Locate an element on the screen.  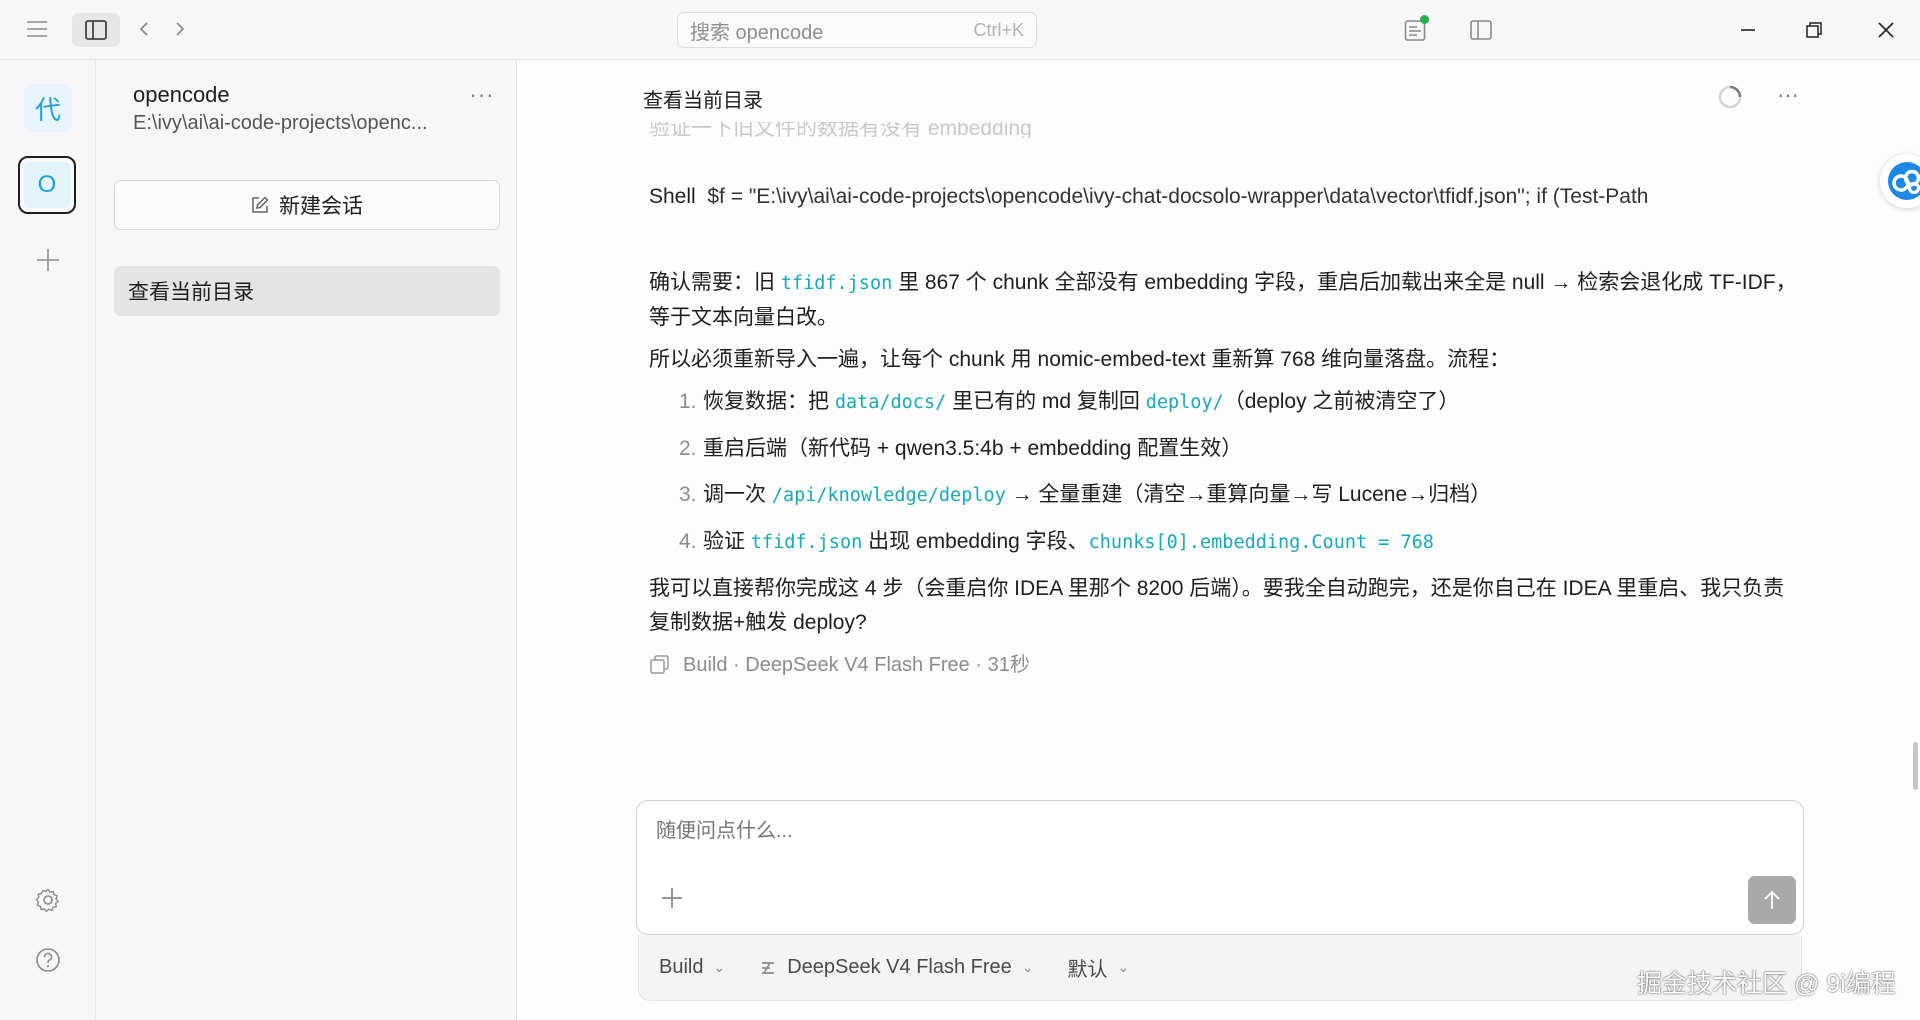
step-number: 3. is located at coordinates (688, 494).